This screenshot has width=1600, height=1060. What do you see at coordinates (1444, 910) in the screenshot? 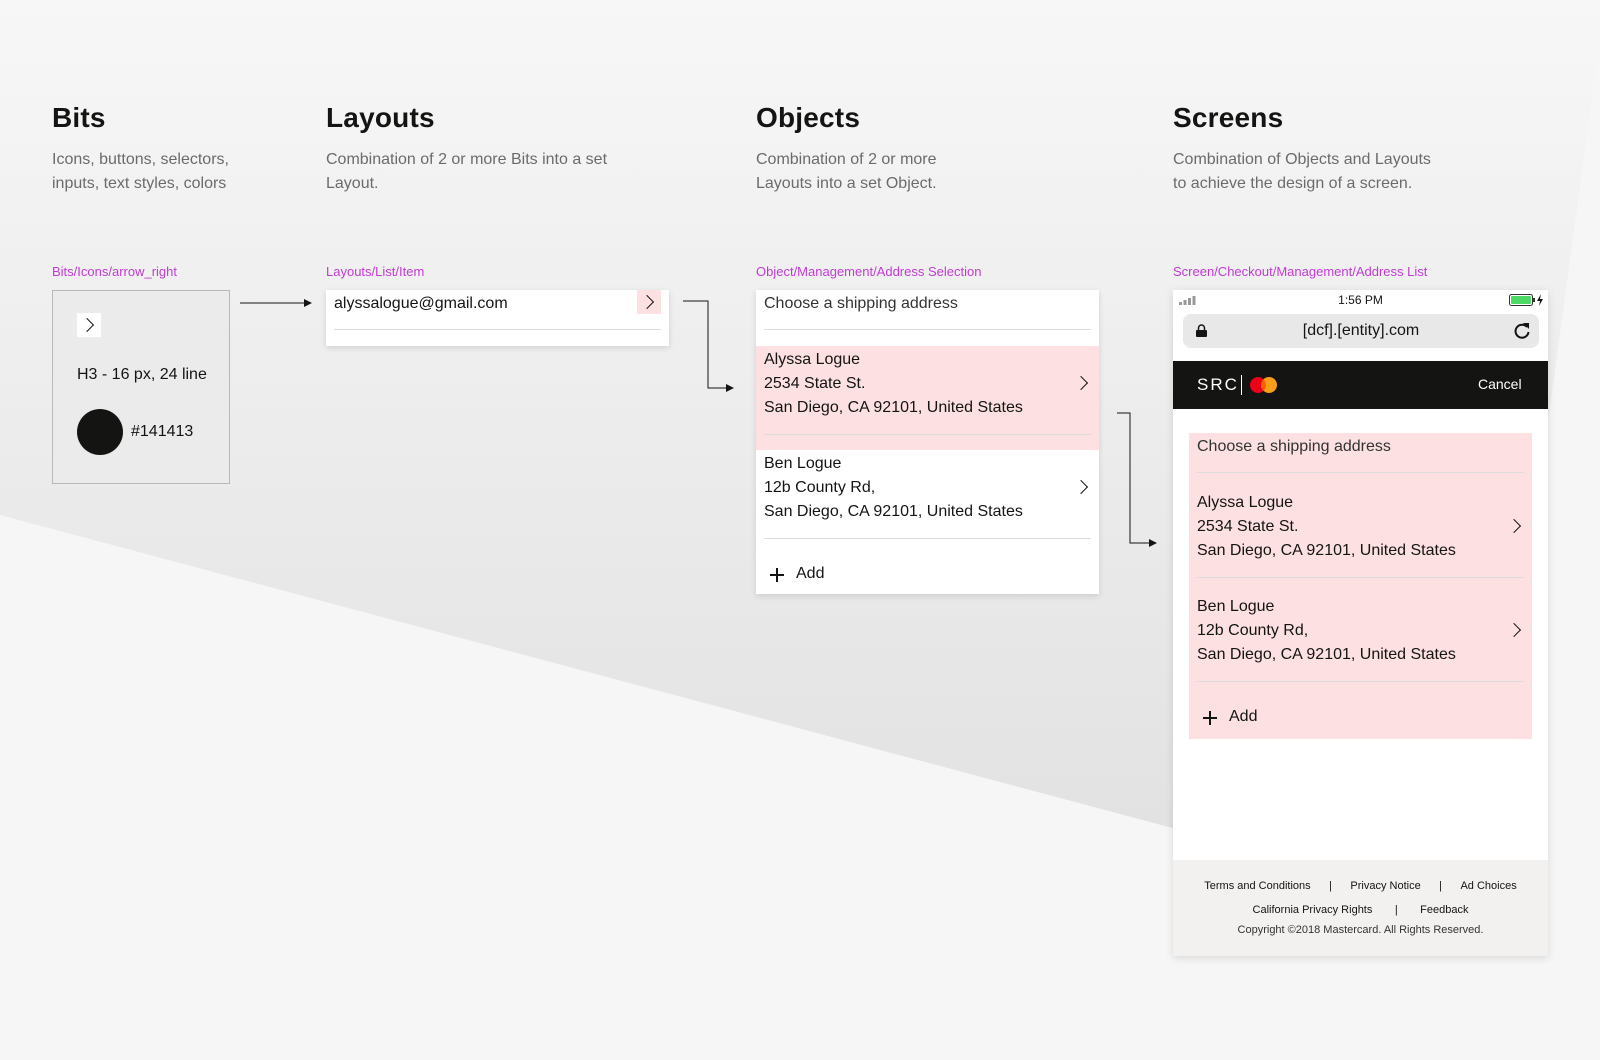
I see `feedback-link: Feedback` at bounding box center [1444, 910].